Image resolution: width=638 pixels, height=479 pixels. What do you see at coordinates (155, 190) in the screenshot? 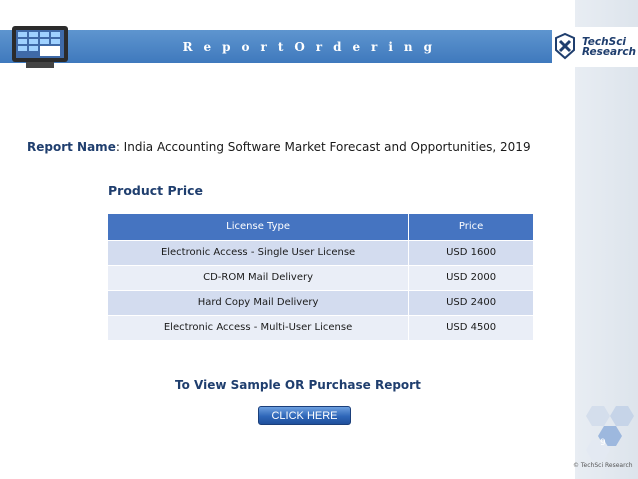
I see `product-price-heading: Product Price` at bounding box center [155, 190].